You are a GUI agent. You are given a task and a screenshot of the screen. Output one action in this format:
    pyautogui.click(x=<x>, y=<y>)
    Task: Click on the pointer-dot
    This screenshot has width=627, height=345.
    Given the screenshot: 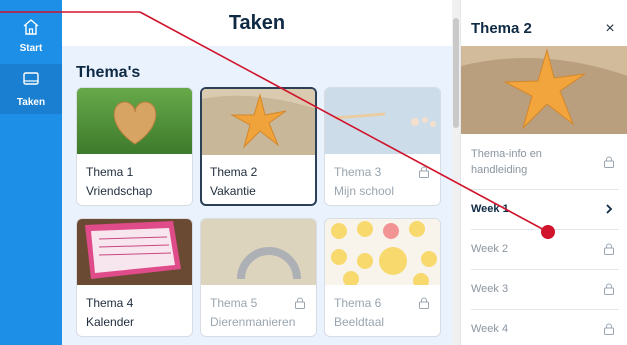 What is the action you would take?
    pyautogui.click(x=548, y=232)
    